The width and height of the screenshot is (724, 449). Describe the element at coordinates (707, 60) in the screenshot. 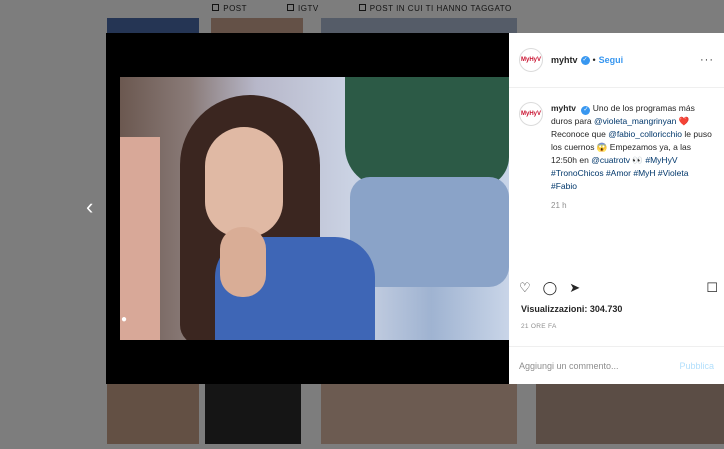

I see `more-options-icon: ···` at that location.